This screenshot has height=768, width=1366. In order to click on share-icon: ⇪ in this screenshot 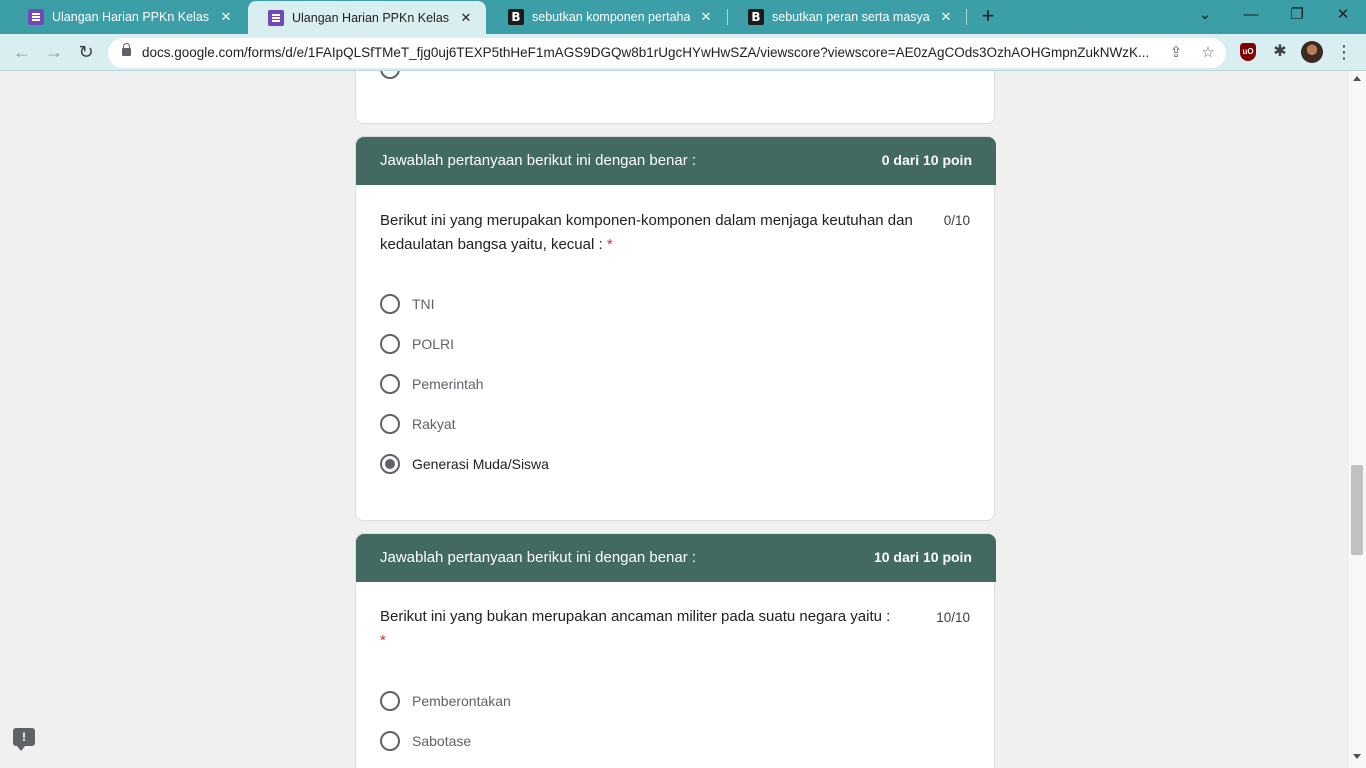, I will do `click(1176, 53)`.